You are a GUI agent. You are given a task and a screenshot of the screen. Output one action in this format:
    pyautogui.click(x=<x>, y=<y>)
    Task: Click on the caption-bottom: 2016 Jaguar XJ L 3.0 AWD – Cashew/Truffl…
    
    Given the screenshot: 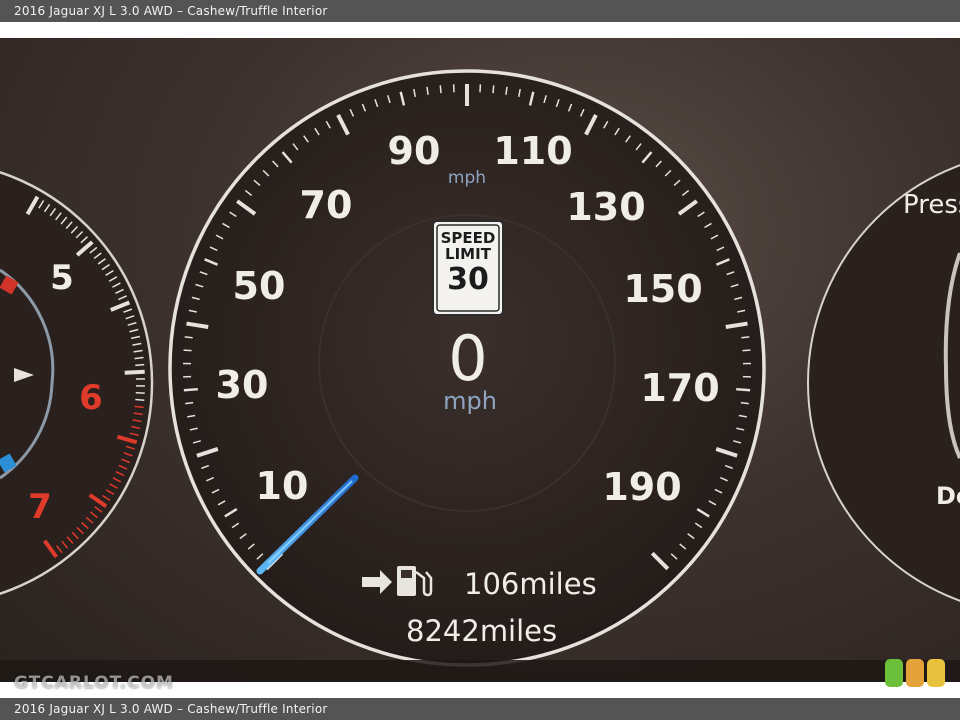 What is the action you would take?
    pyautogui.click(x=480, y=709)
    